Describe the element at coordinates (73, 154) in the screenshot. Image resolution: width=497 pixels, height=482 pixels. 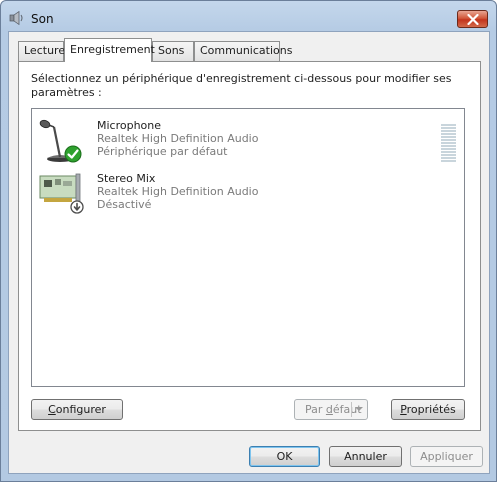
I see `default-checkmark-icon` at that location.